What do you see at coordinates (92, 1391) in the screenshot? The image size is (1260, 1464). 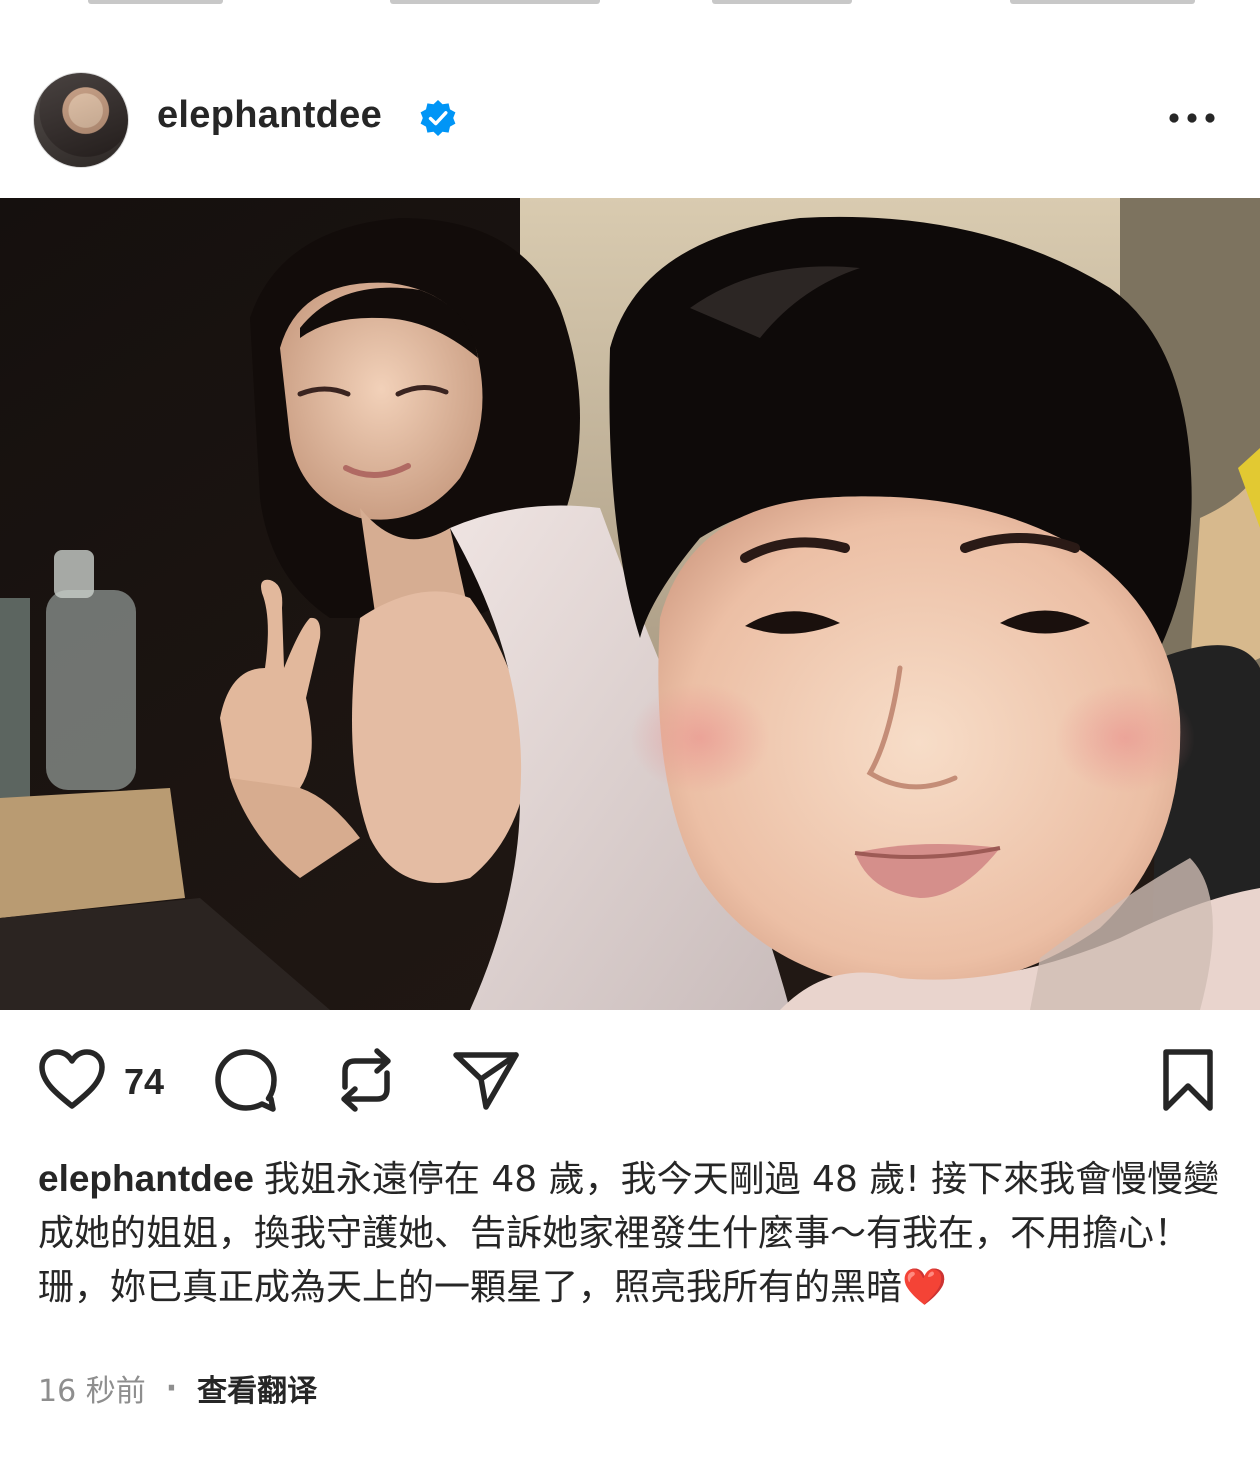 I see `post-timestamp: 16 秒前` at bounding box center [92, 1391].